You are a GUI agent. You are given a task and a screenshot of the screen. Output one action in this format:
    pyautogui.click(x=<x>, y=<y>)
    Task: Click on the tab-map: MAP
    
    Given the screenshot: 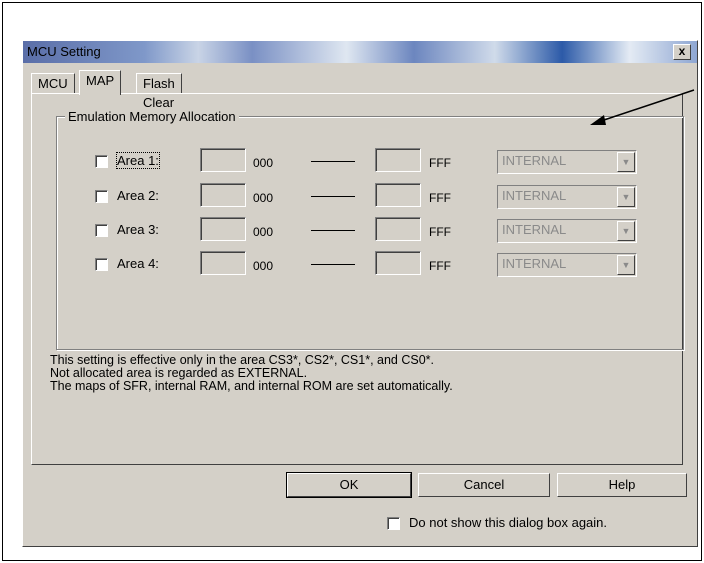 What is the action you would take?
    pyautogui.click(x=100, y=82)
    